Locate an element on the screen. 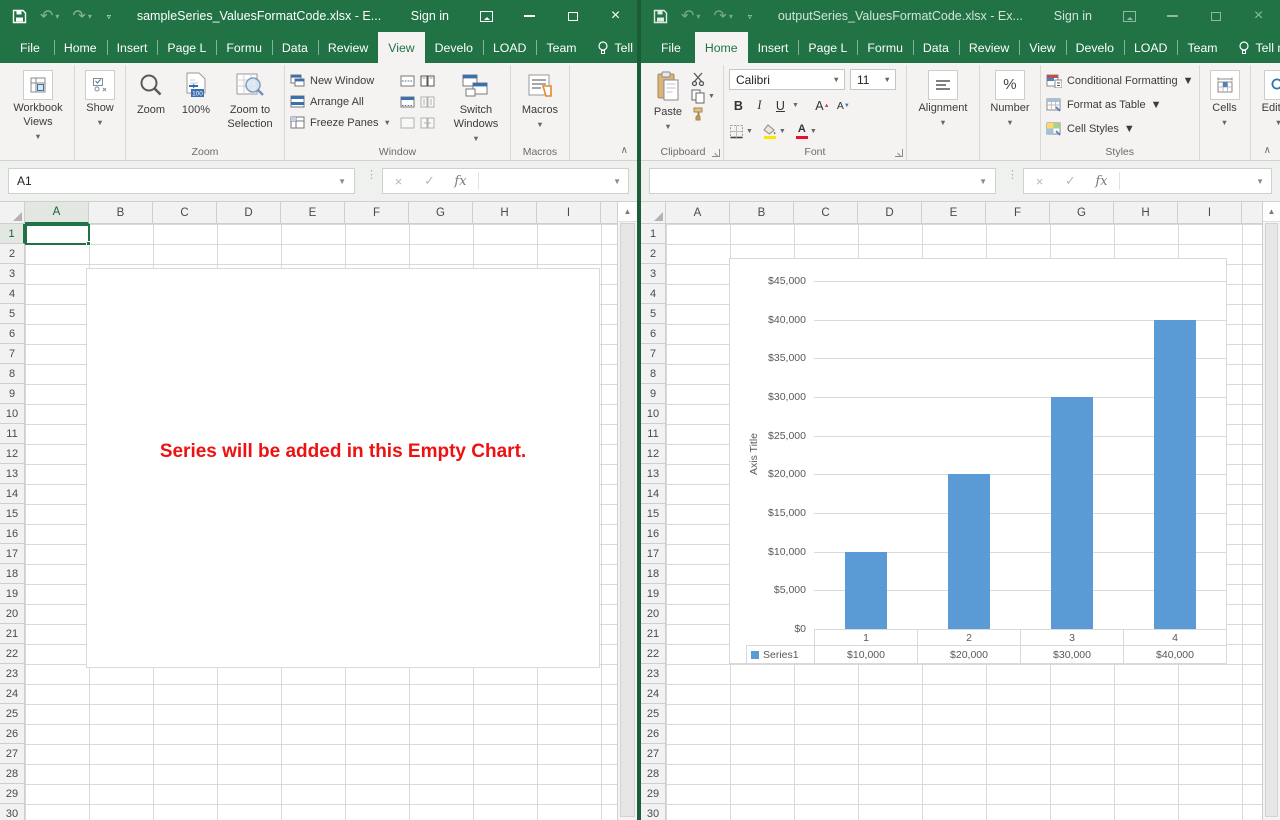  row-header-26: 26 is located at coordinates (12, 734).